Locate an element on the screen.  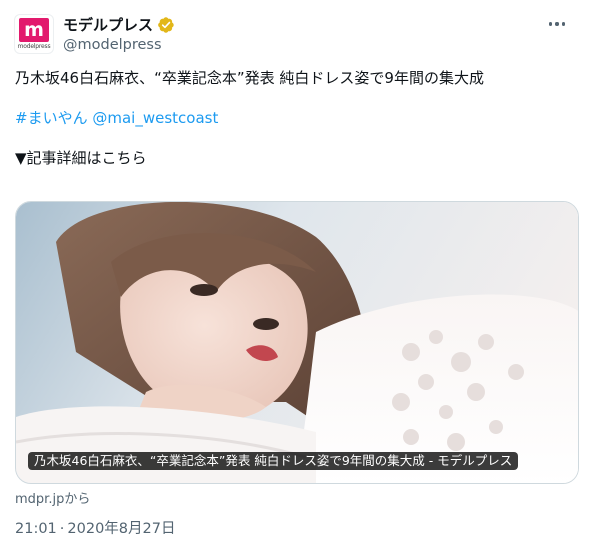
name-row: モデルプレス is located at coordinates (119, 25).